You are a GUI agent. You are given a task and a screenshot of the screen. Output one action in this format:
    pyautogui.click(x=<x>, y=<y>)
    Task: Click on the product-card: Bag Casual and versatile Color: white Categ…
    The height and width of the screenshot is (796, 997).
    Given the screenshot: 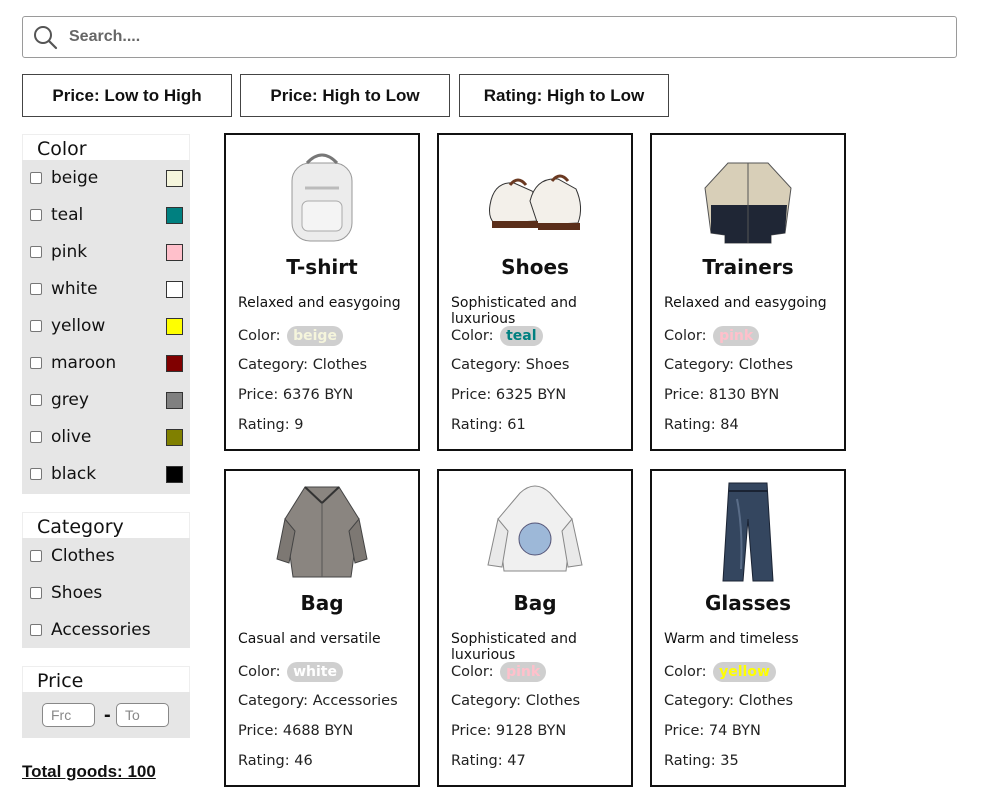 What is the action you would take?
    pyautogui.click(x=322, y=628)
    